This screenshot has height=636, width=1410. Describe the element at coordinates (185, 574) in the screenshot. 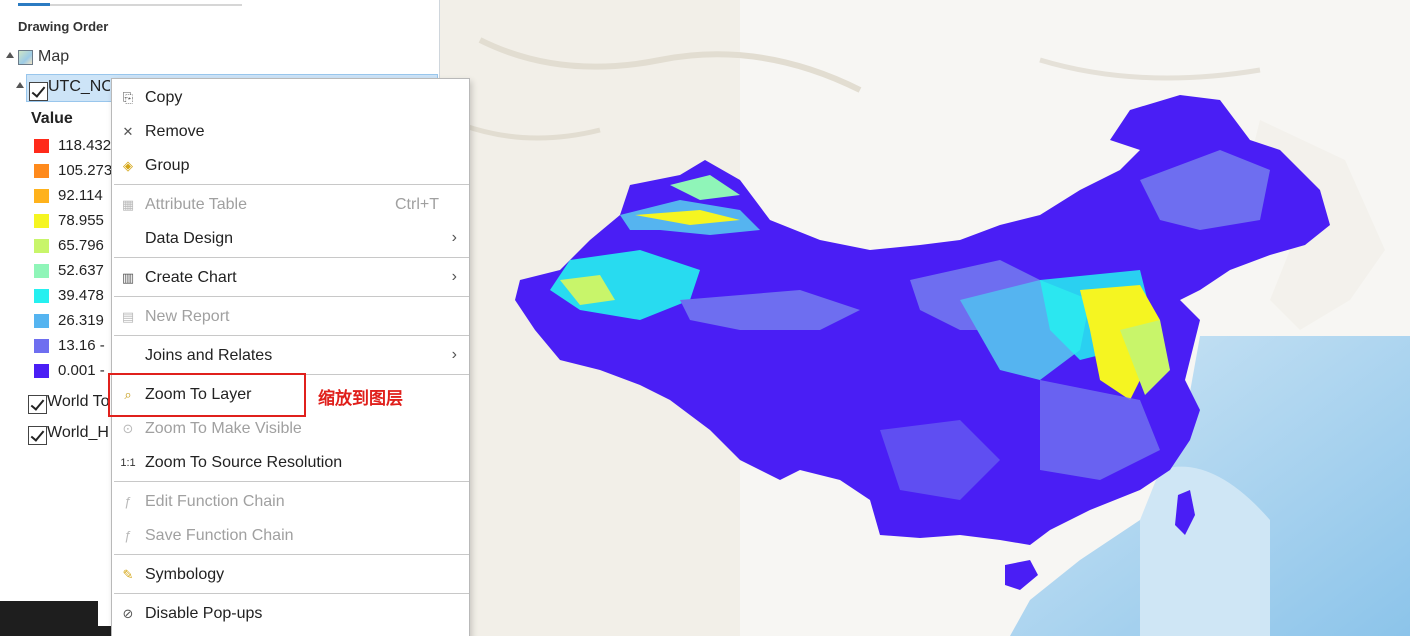

I see `menu-item-label: Symbology` at that location.